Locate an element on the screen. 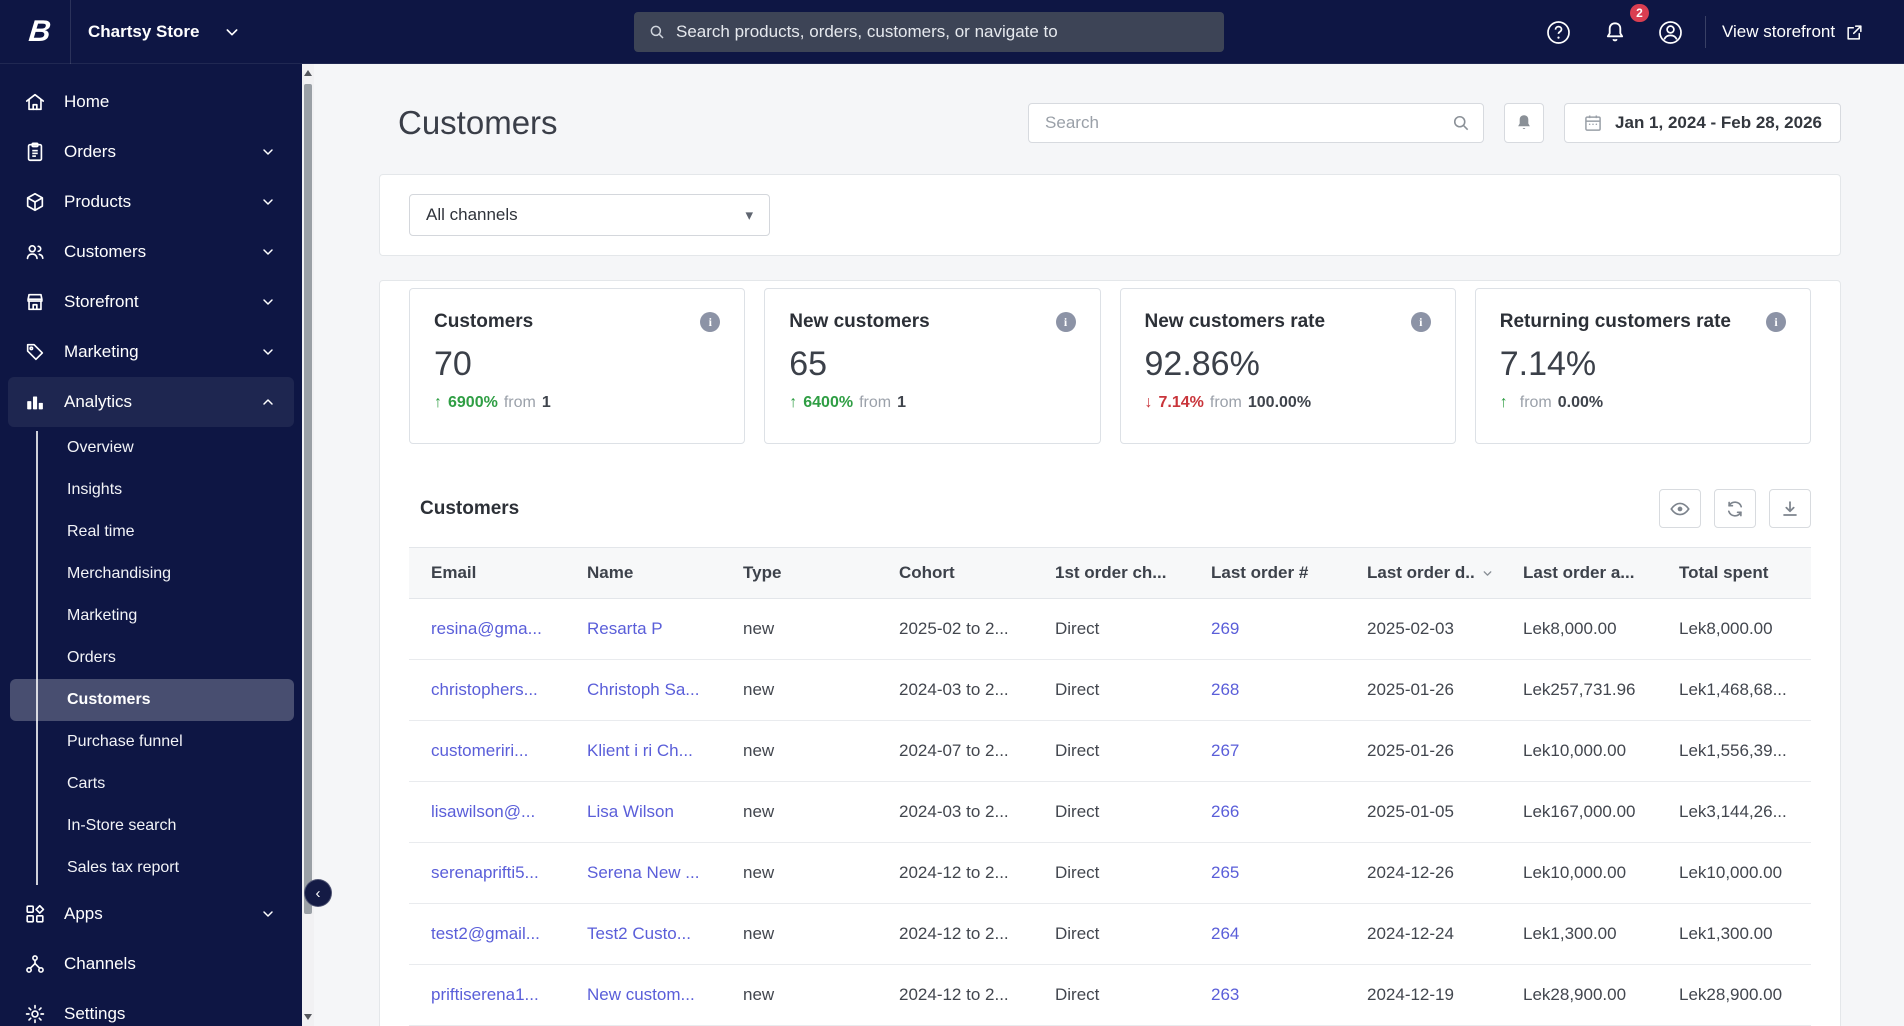  last-order-amount: Lek257,731.96 is located at coordinates (1579, 689).